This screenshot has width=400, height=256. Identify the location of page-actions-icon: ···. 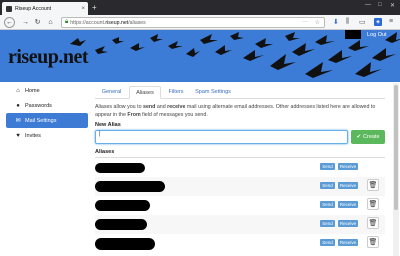
(305, 22).